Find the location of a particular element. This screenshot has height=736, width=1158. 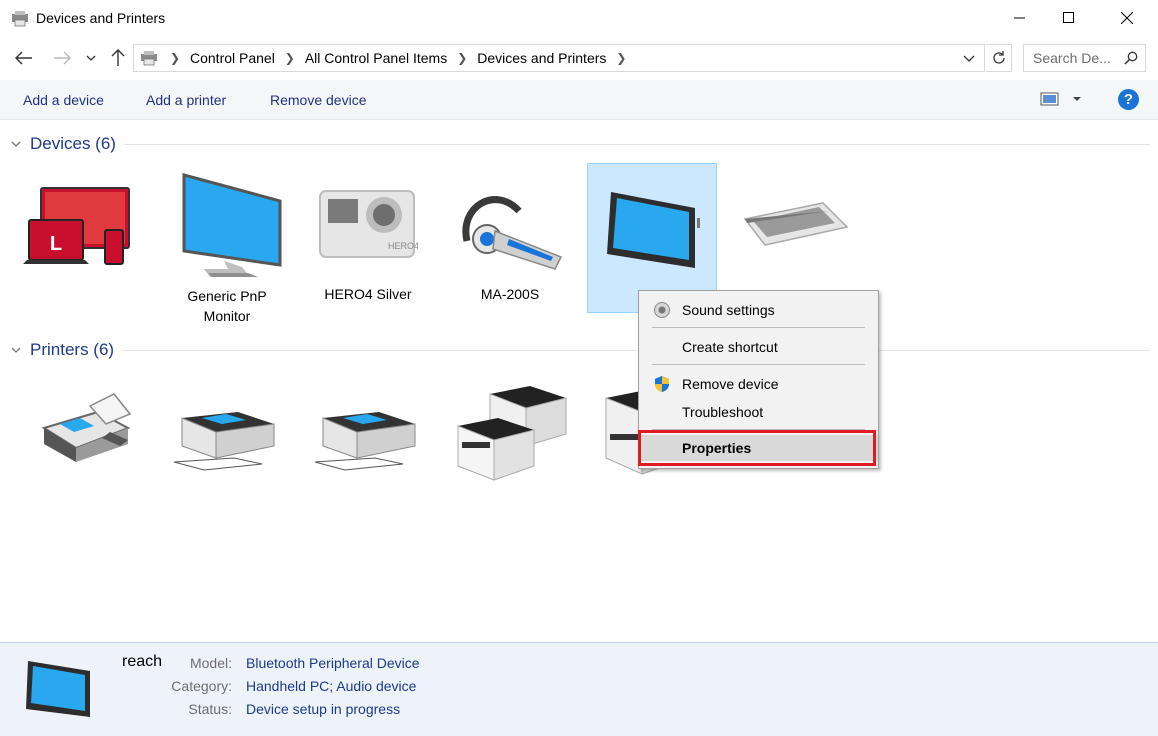

address-dropdown-button is located at coordinates (972, 58).